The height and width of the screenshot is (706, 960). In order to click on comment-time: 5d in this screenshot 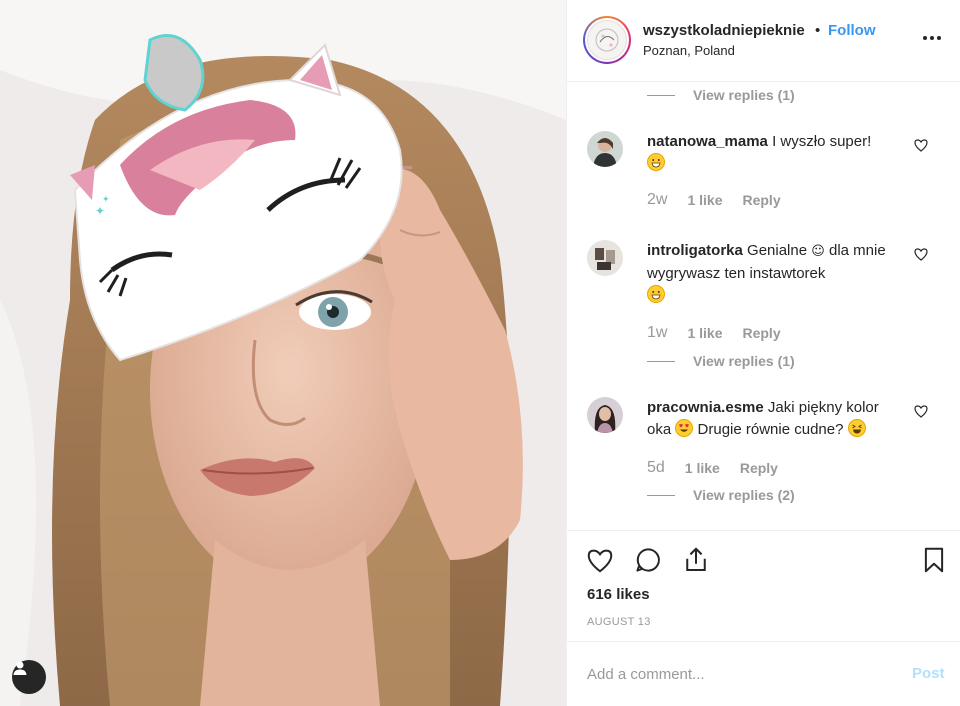, I will do `click(656, 468)`.